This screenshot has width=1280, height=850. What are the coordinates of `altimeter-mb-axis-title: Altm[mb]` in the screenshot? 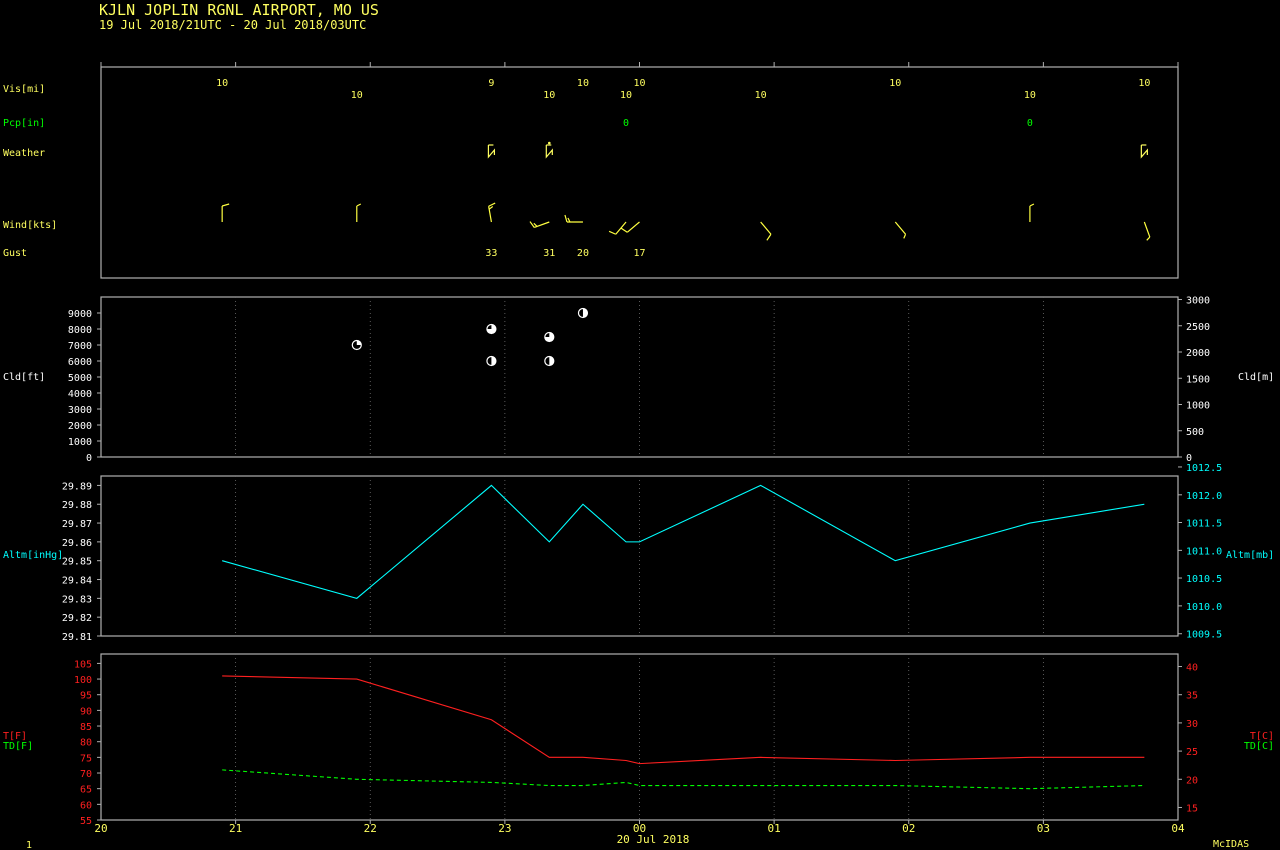 It's located at (1250, 555).